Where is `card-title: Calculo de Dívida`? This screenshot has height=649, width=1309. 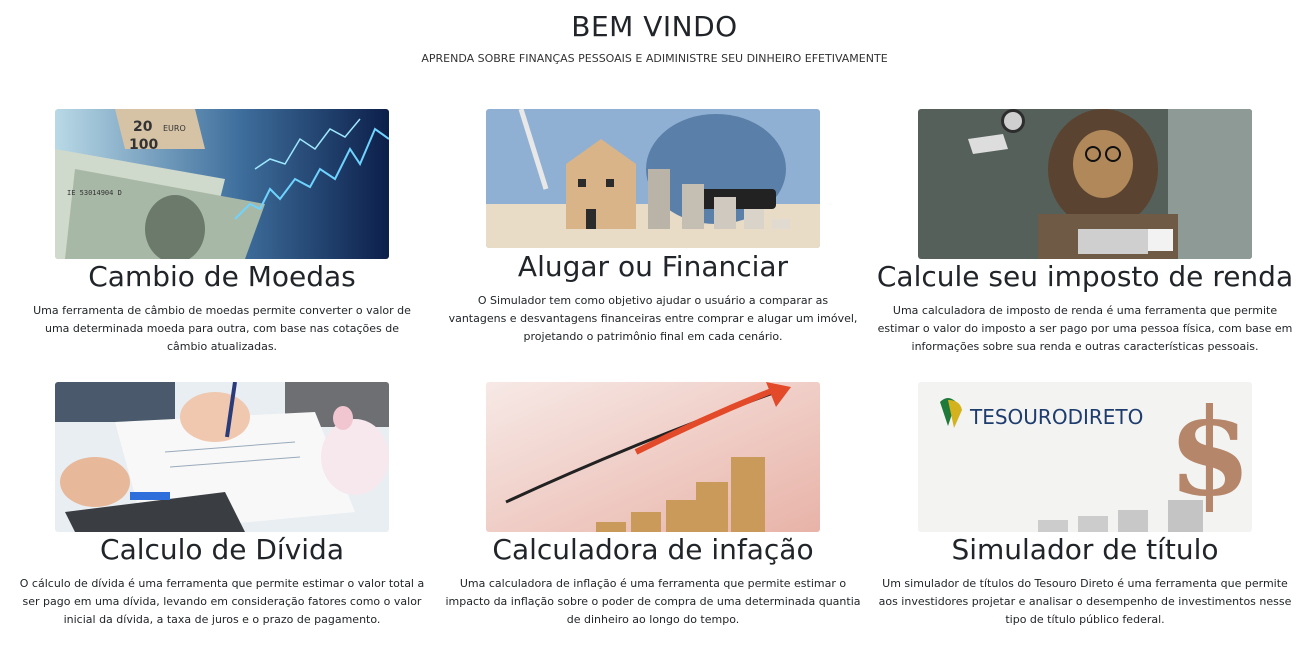
card-title: Calculo de Dívida is located at coordinates (222, 549).